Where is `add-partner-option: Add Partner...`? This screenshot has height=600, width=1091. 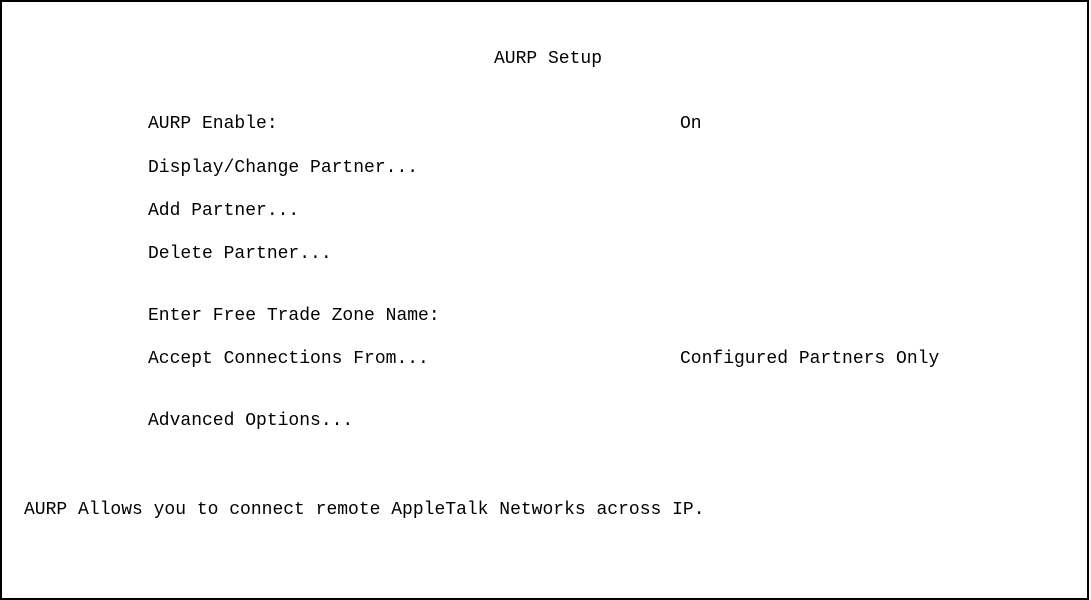 add-partner-option: Add Partner... is located at coordinates (223, 211).